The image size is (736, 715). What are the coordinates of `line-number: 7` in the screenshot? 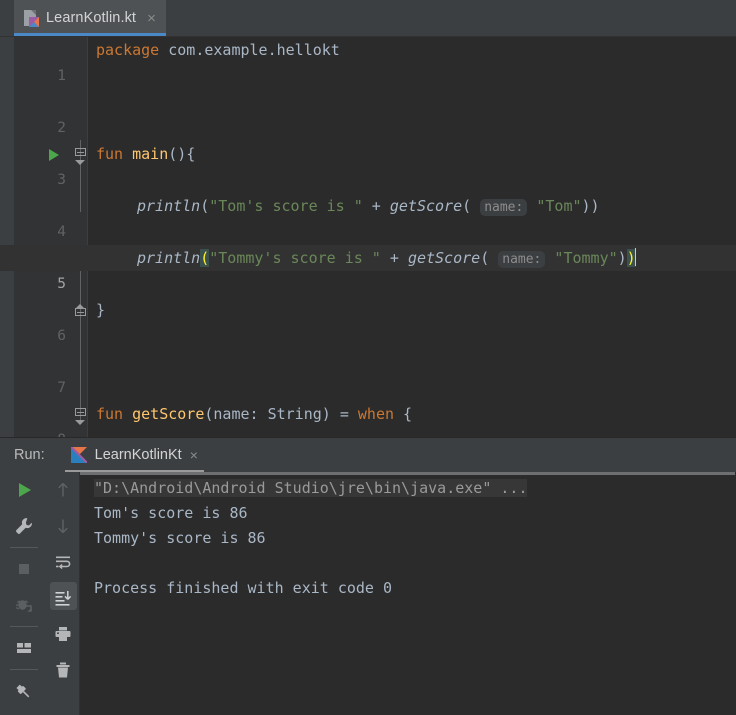 It's located at (61, 388).